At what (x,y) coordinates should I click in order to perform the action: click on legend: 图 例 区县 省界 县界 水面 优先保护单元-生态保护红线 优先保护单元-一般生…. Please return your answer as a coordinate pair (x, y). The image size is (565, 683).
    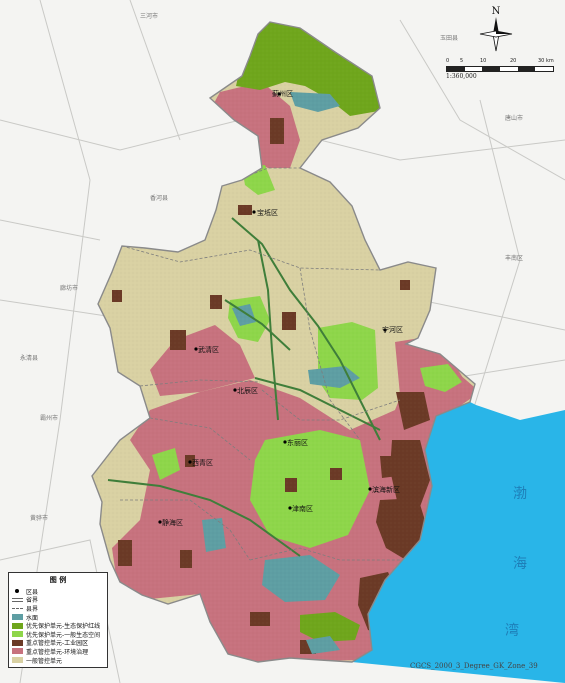
    Looking at the image, I should click on (58, 620).